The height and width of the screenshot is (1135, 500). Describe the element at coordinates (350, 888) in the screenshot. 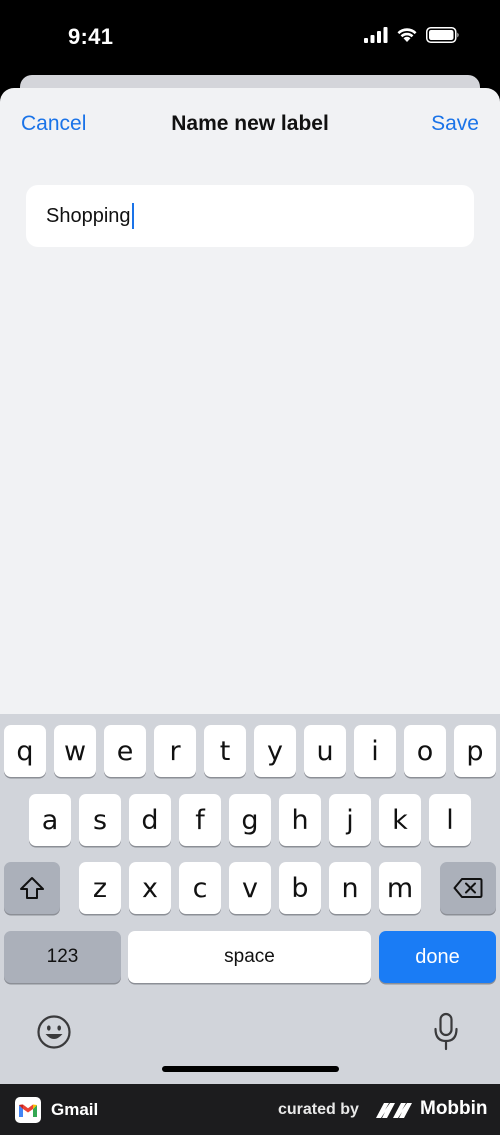

I see `key-n: n` at that location.